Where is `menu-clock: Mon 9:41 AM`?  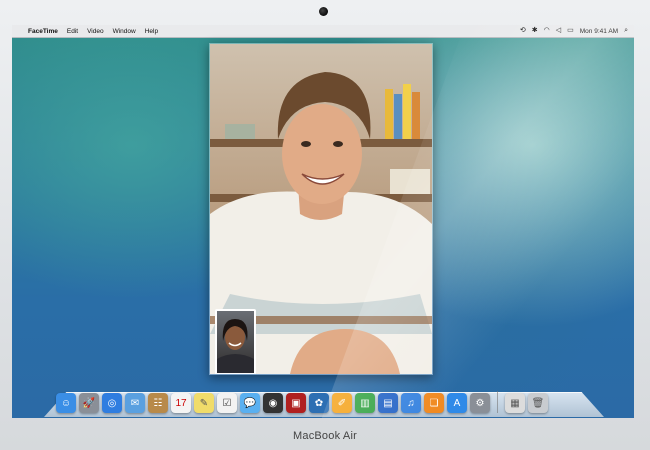 menu-clock: Mon 9:41 AM is located at coordinates (599, 31).